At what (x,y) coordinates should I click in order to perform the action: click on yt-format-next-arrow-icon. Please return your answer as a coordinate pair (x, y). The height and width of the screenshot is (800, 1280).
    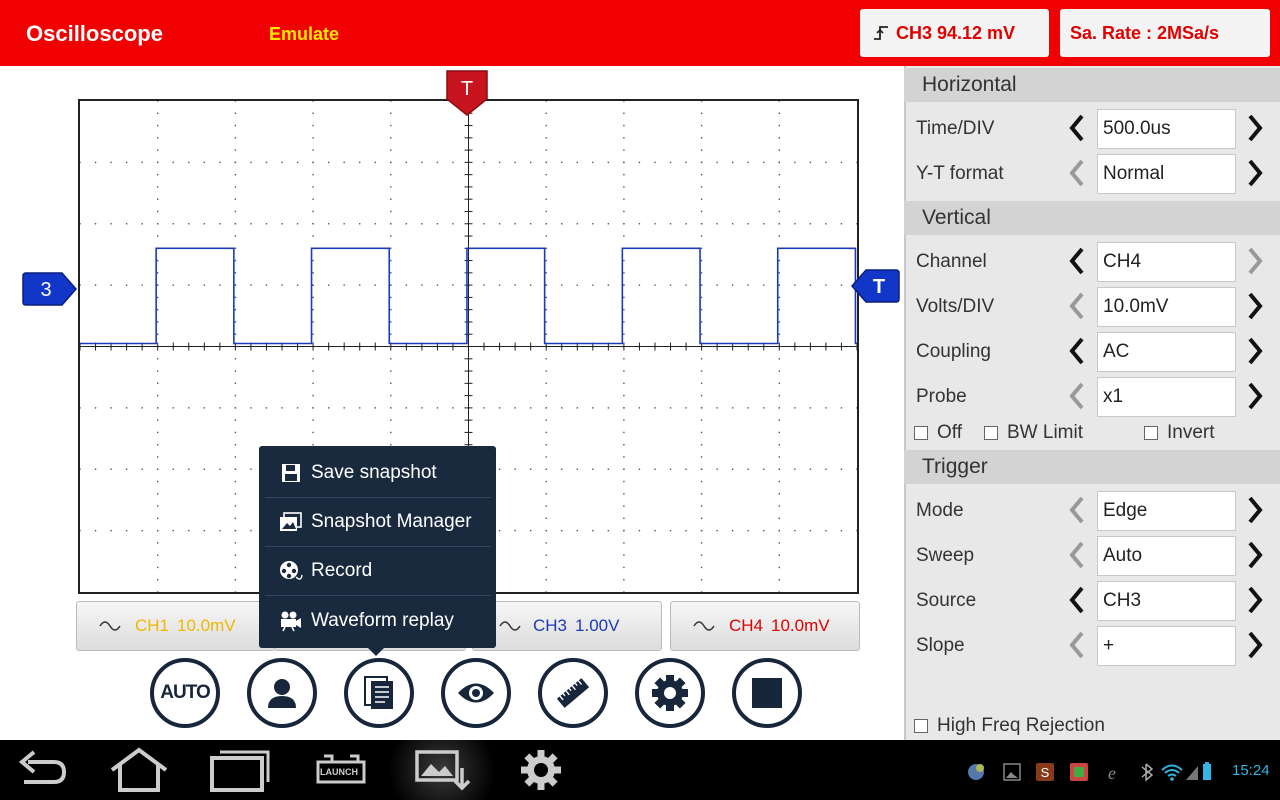
    Looking at the image, I should click on (1255, 173).